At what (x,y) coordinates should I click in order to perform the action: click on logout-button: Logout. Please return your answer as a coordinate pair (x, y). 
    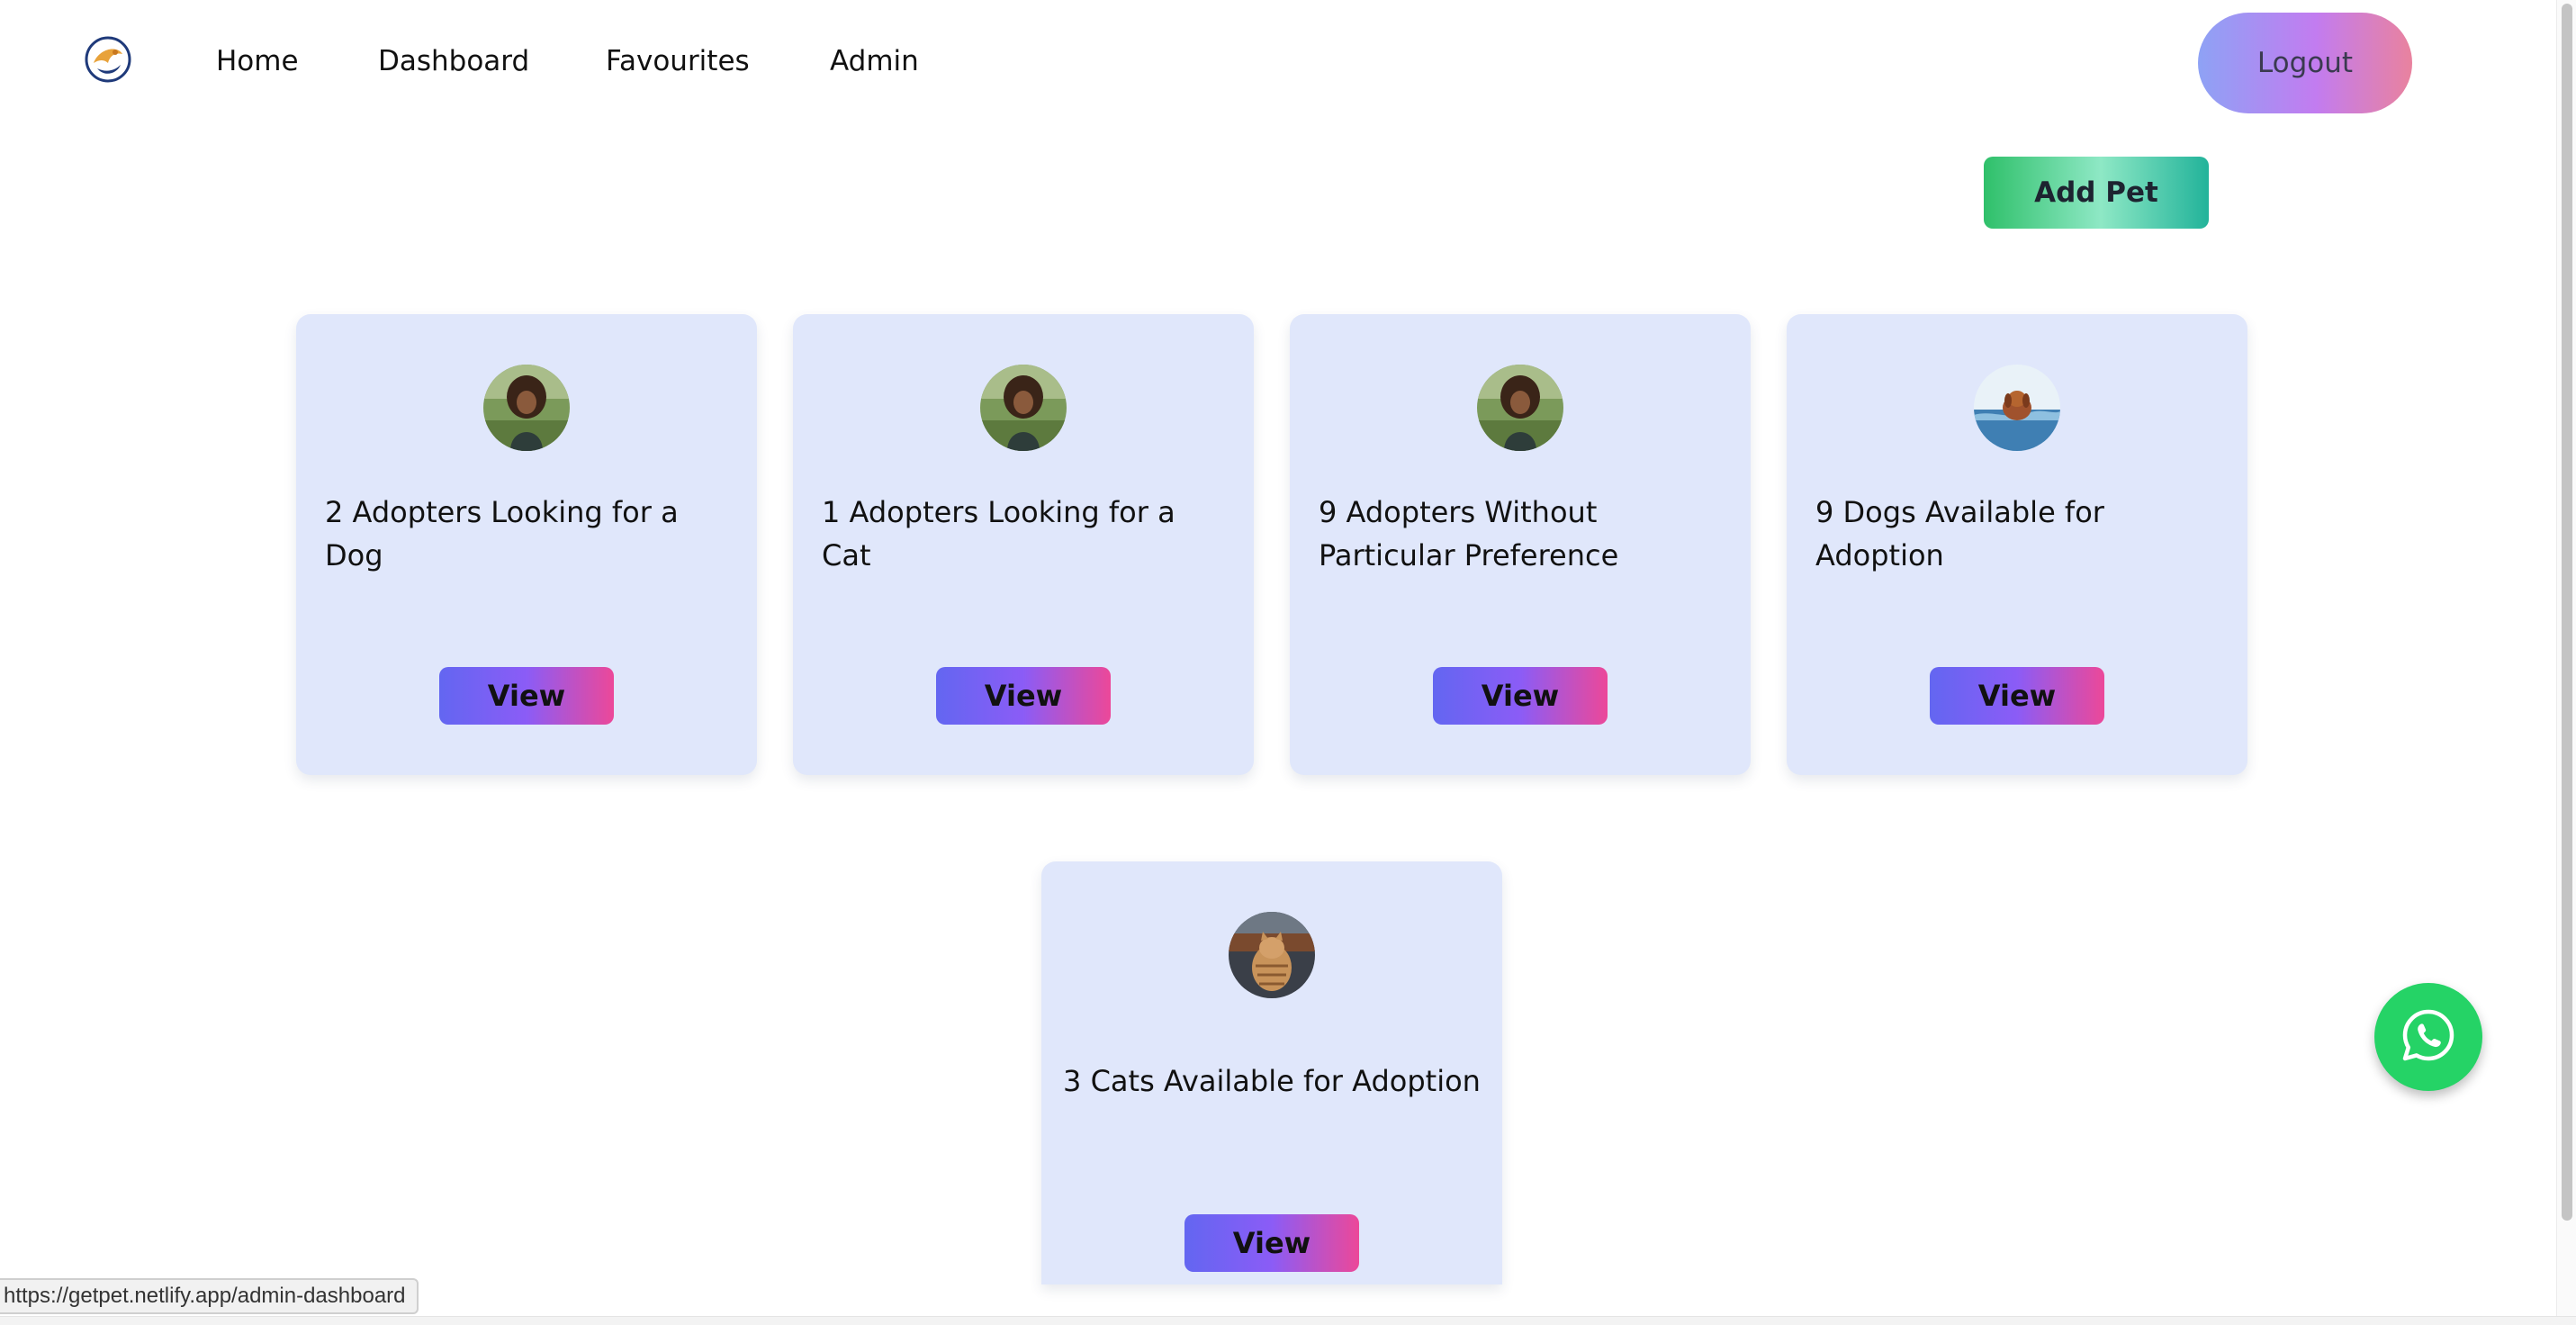
    Looking at the image, I should click on (2305, 63).